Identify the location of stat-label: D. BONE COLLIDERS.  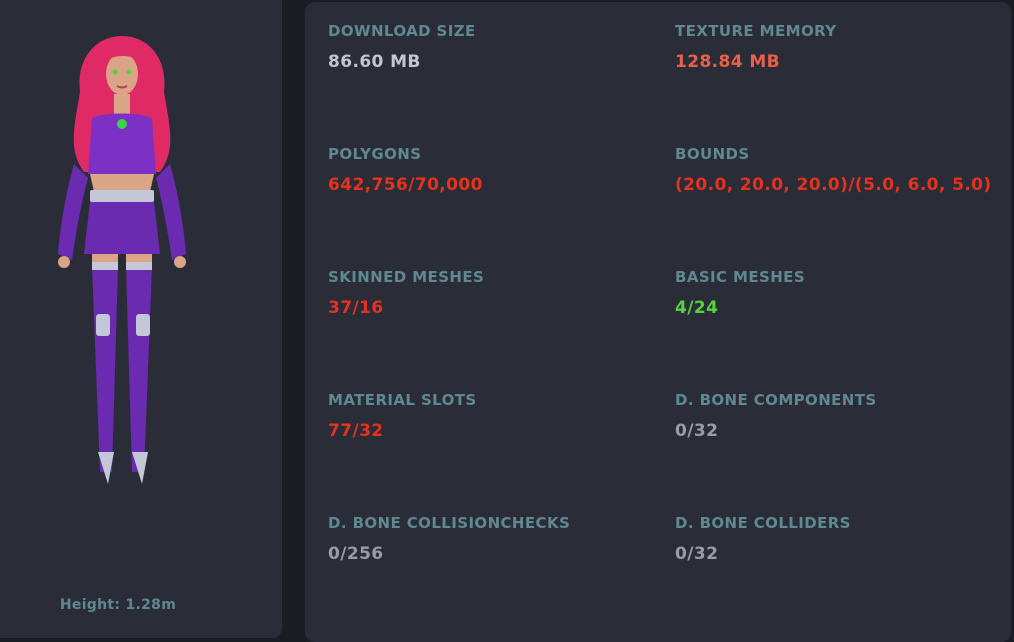
(763, 523).